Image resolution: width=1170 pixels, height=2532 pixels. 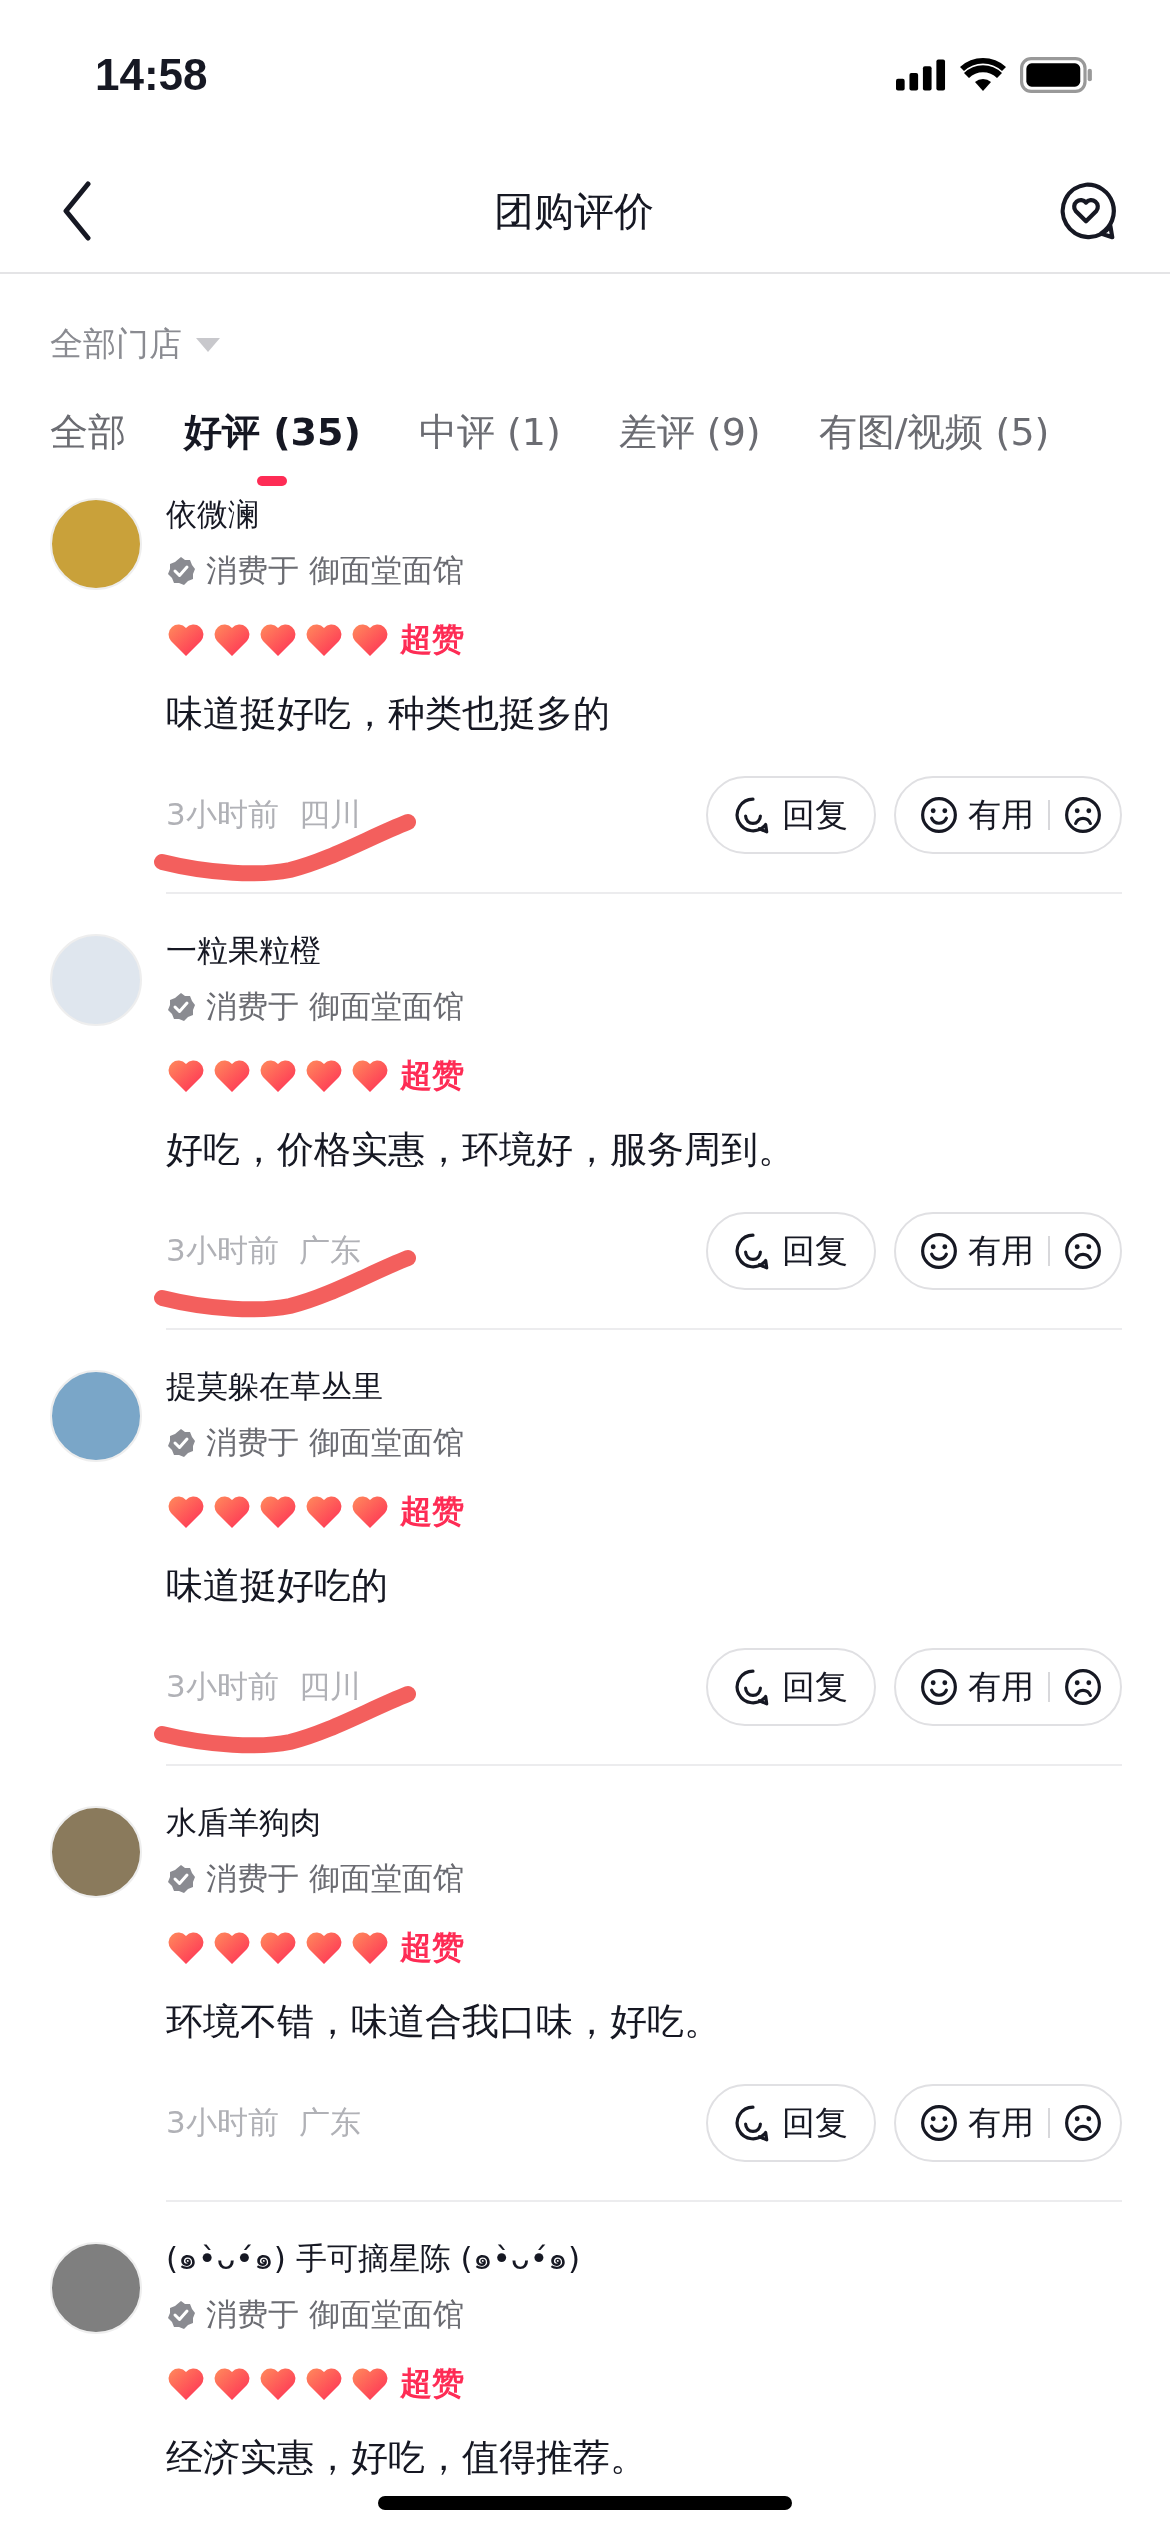 I want to click on filter-tab: 有图/视频 (5), so click(x=934, y=446).